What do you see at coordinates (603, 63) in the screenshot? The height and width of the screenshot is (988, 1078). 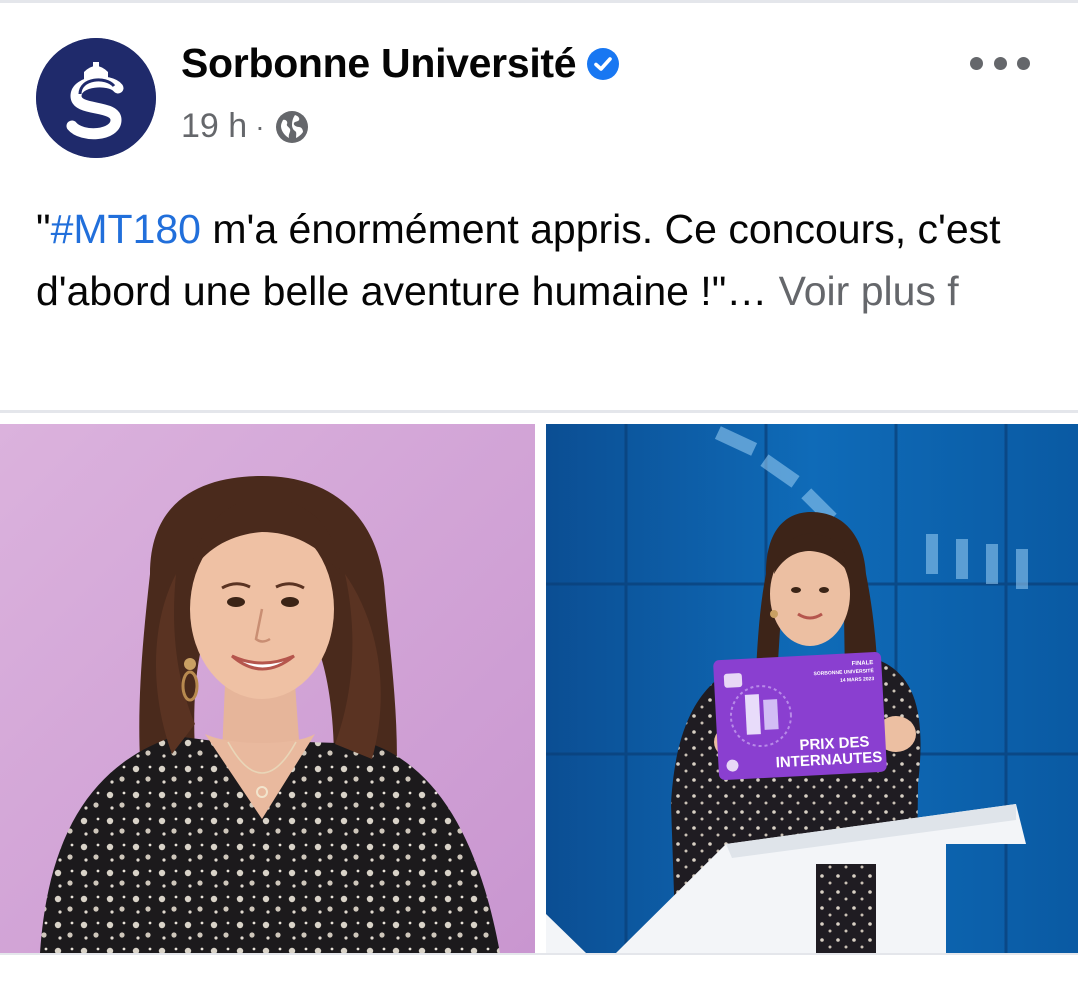 I see `verified-badge-icon` at bounding box center [603, 63].